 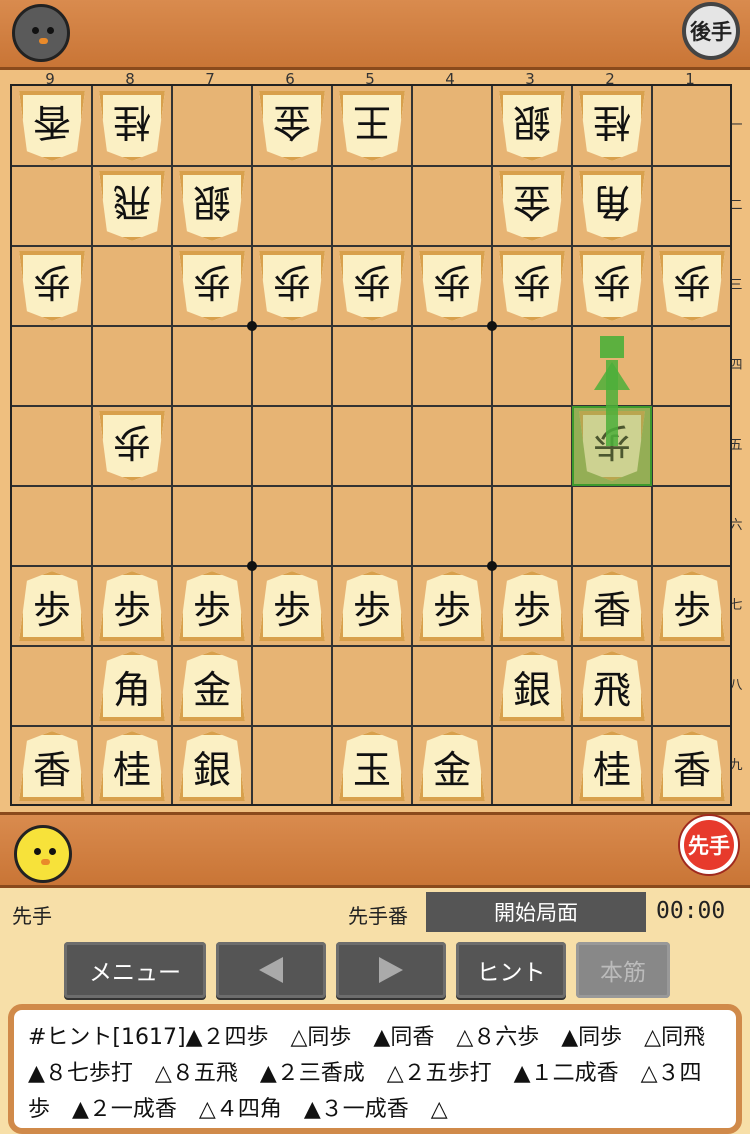 I want to click on gote-tray: 後手, so click(x=375, y=35).